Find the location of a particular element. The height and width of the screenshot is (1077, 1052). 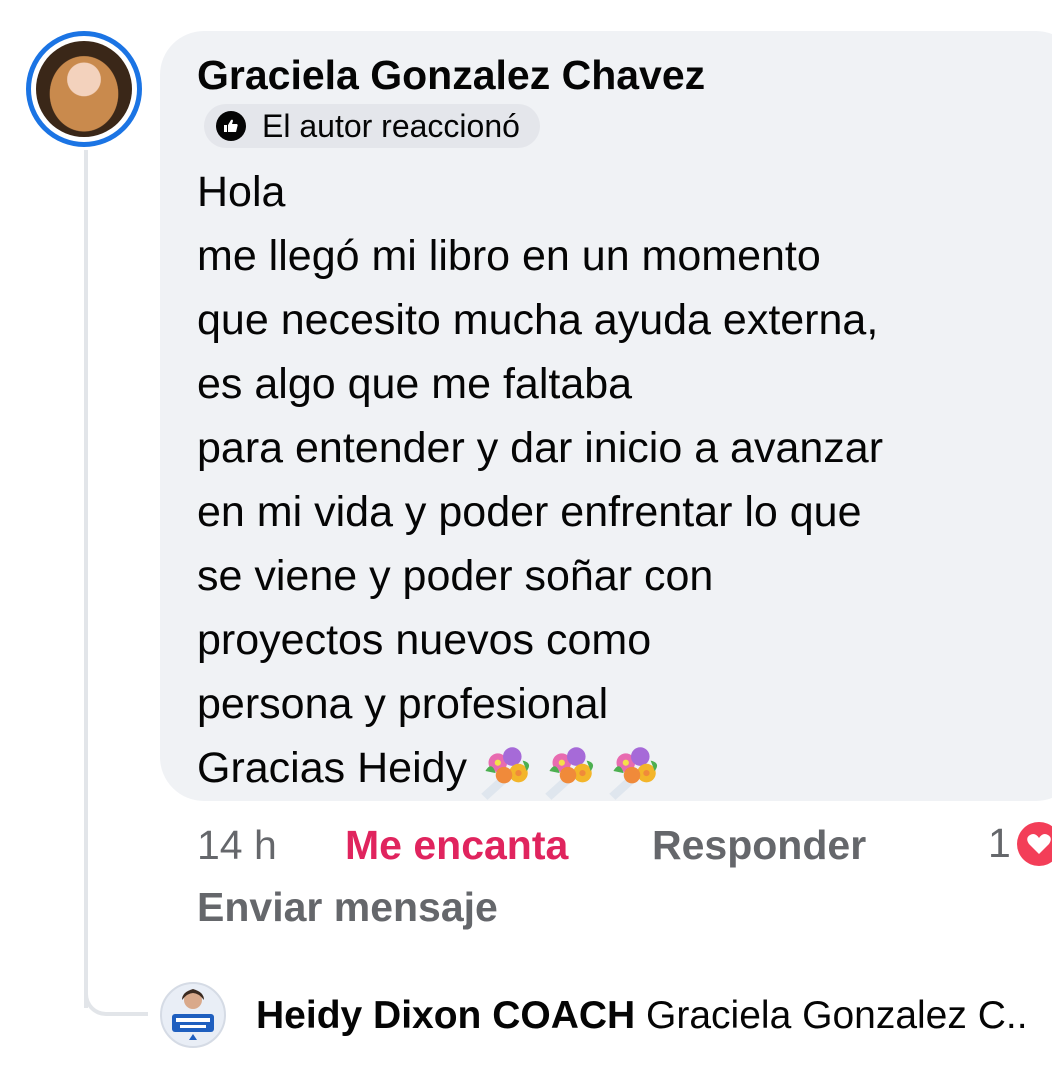

reply-button: Responder is located at coordinates (759, 845).